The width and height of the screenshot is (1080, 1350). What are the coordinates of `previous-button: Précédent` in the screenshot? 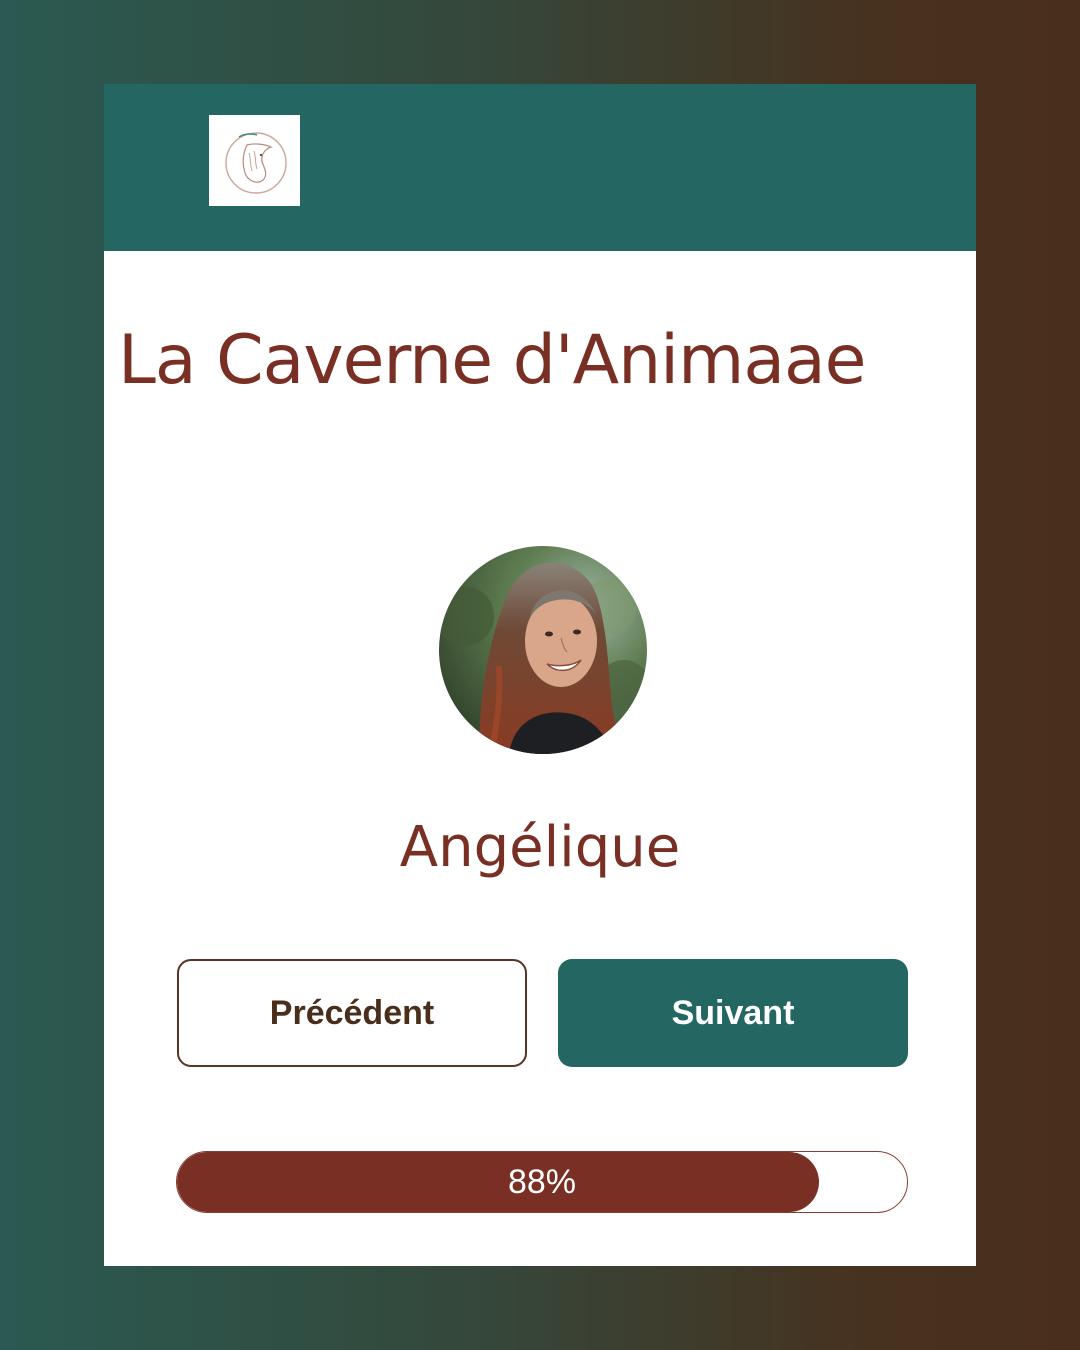 It's located at (352, 1013).